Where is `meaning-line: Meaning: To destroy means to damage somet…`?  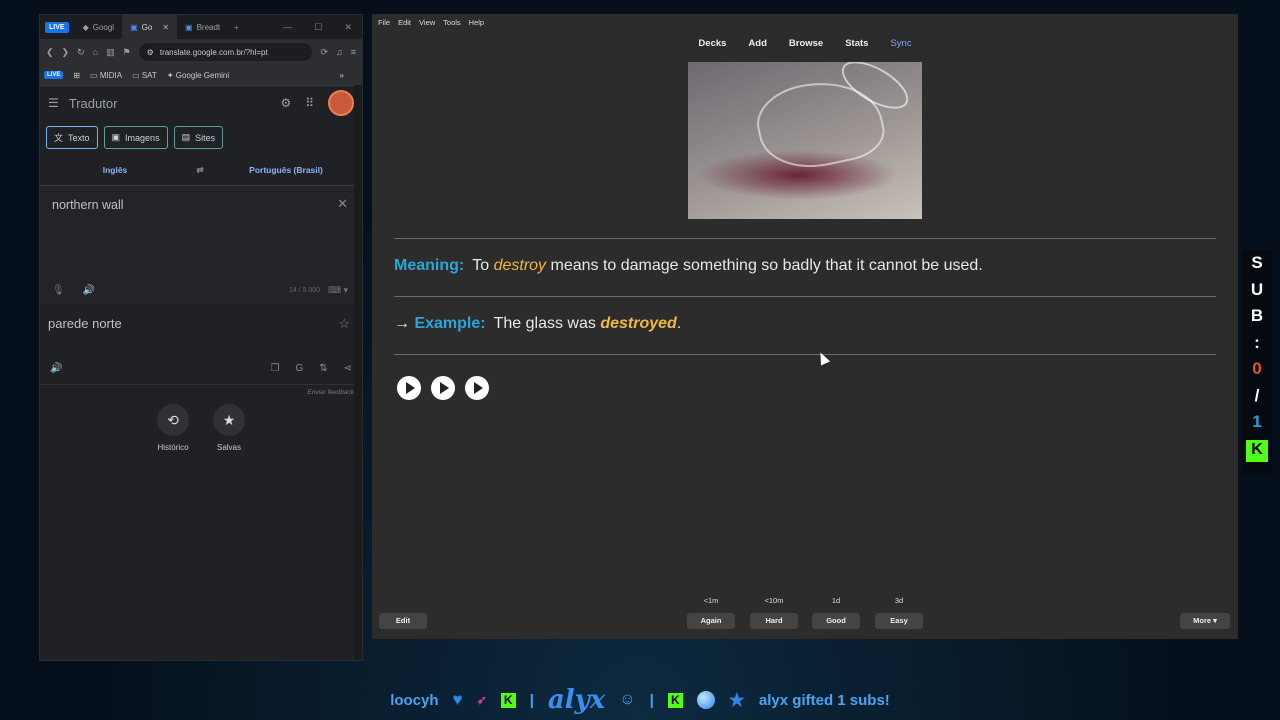
meaning-line: Meaning: To destroy means to damage somet… is located at coordinates (688, 266).